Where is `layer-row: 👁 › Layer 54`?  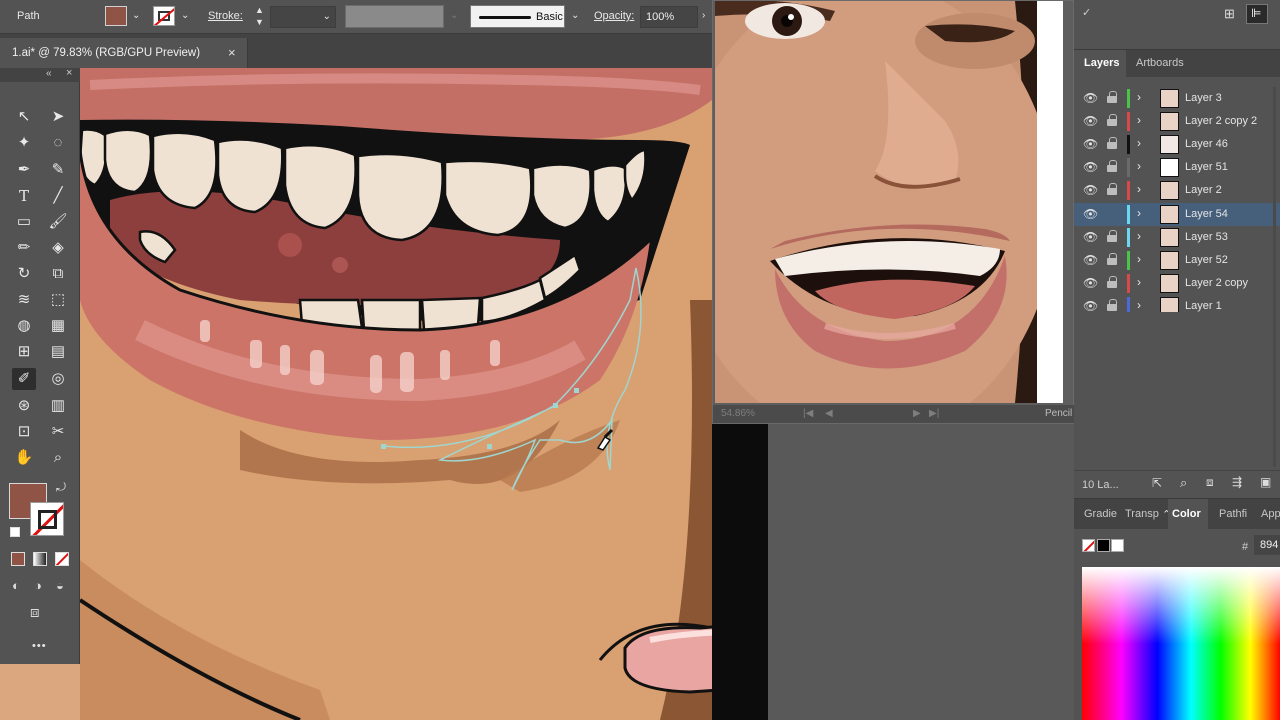 layer-row: 👁 › Layer 54 is located at coordinates (1177, 214).